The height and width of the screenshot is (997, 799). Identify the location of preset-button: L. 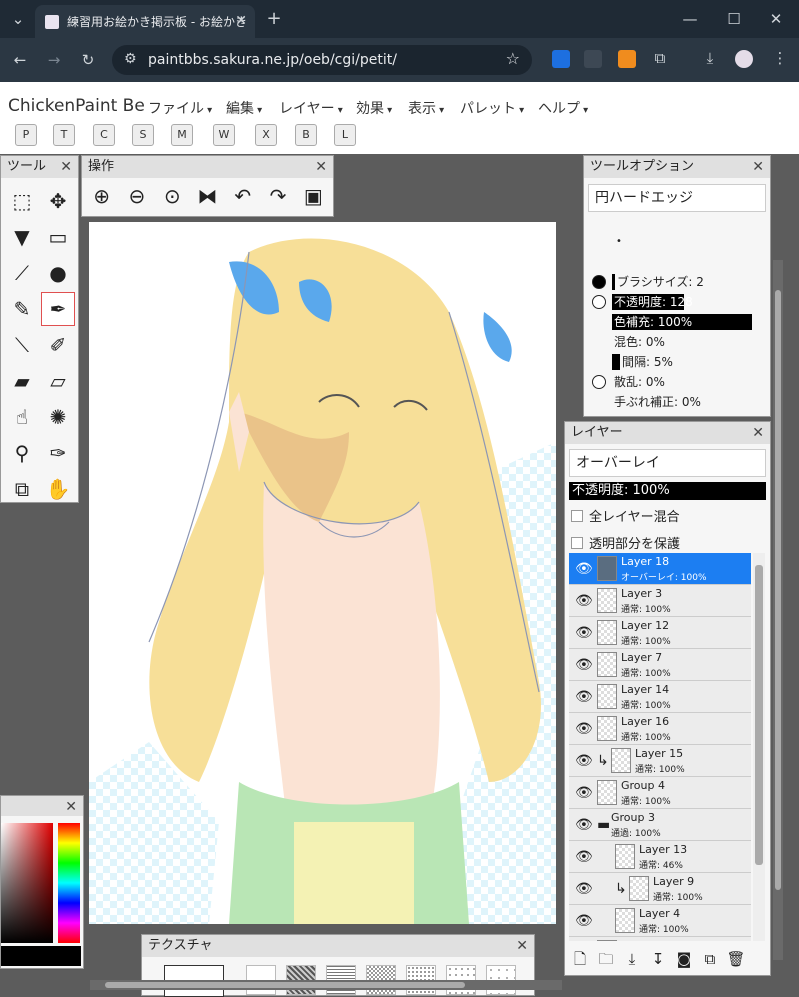
(345, 135).